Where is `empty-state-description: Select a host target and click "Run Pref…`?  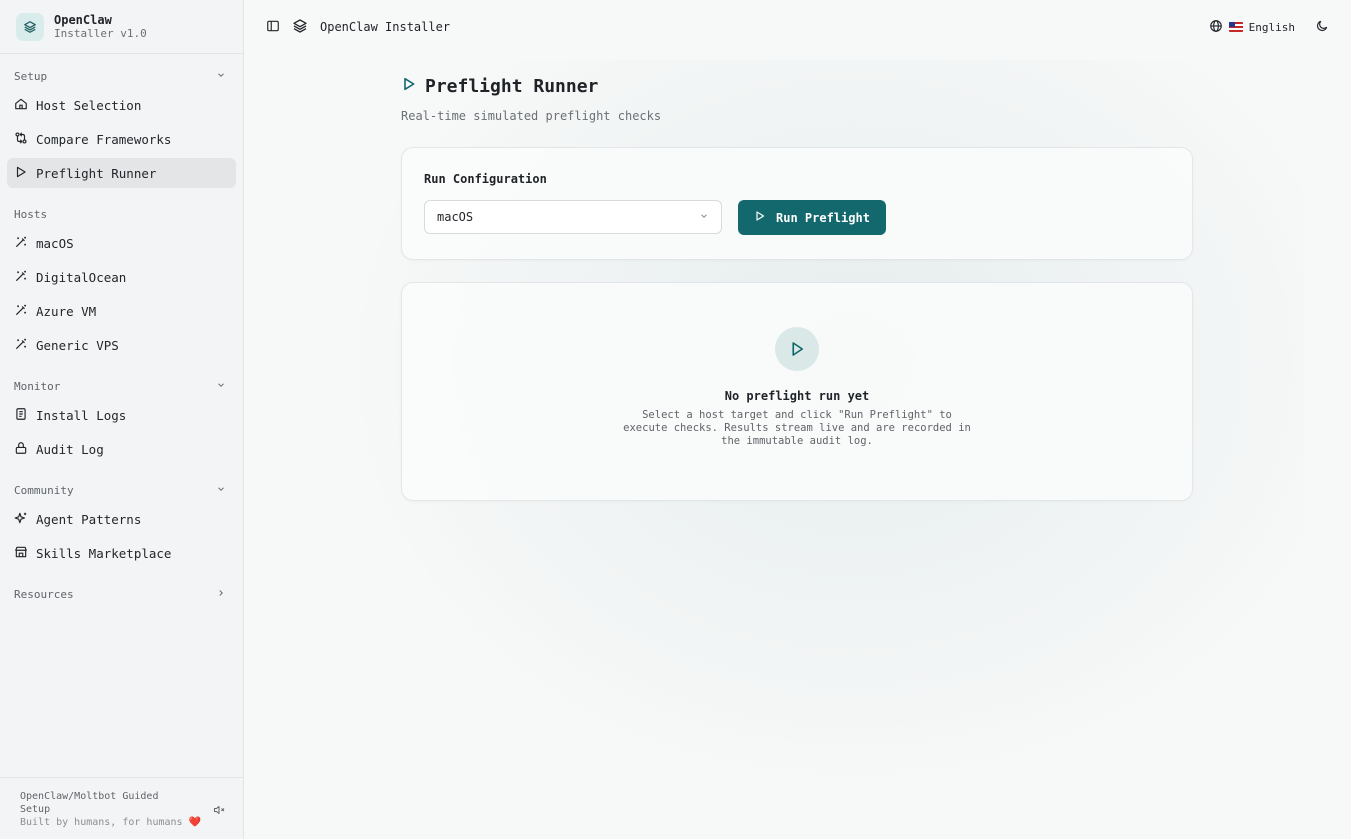
empty-state-description: Select a host target and click "Run Pref… is located at coordinates (797, 428).